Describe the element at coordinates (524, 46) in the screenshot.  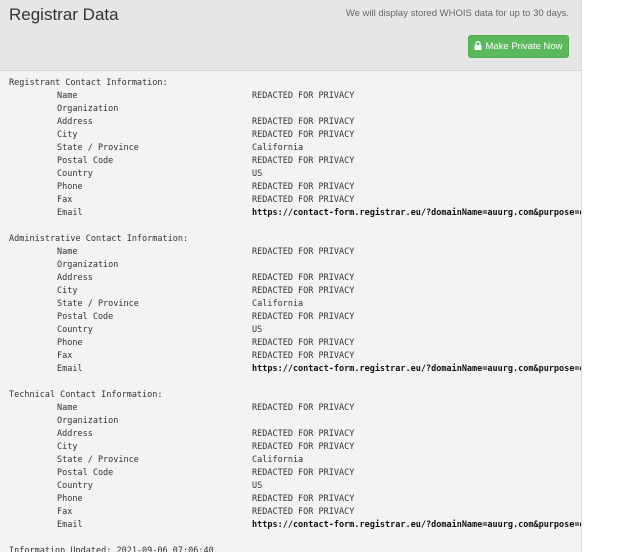
I see `make-private-label: Make Private Now` at that location.